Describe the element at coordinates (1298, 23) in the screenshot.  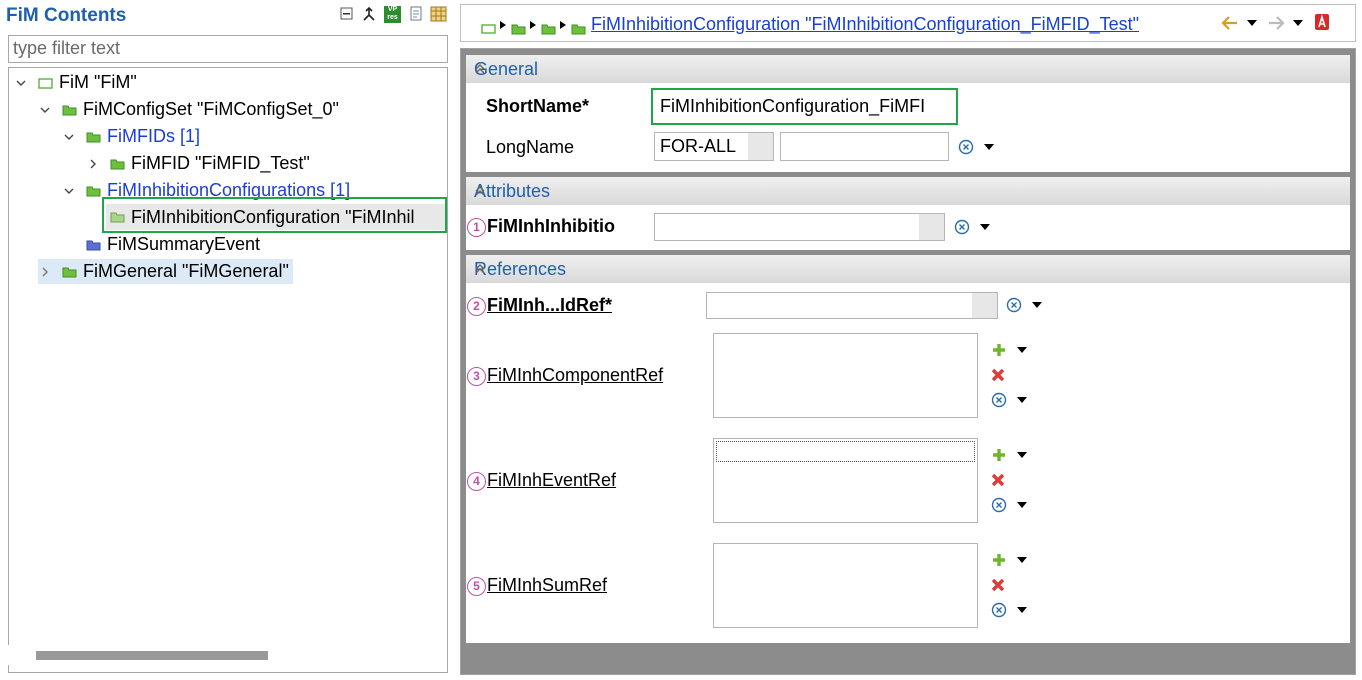
I see `forward-dropdown-icon` at that location.